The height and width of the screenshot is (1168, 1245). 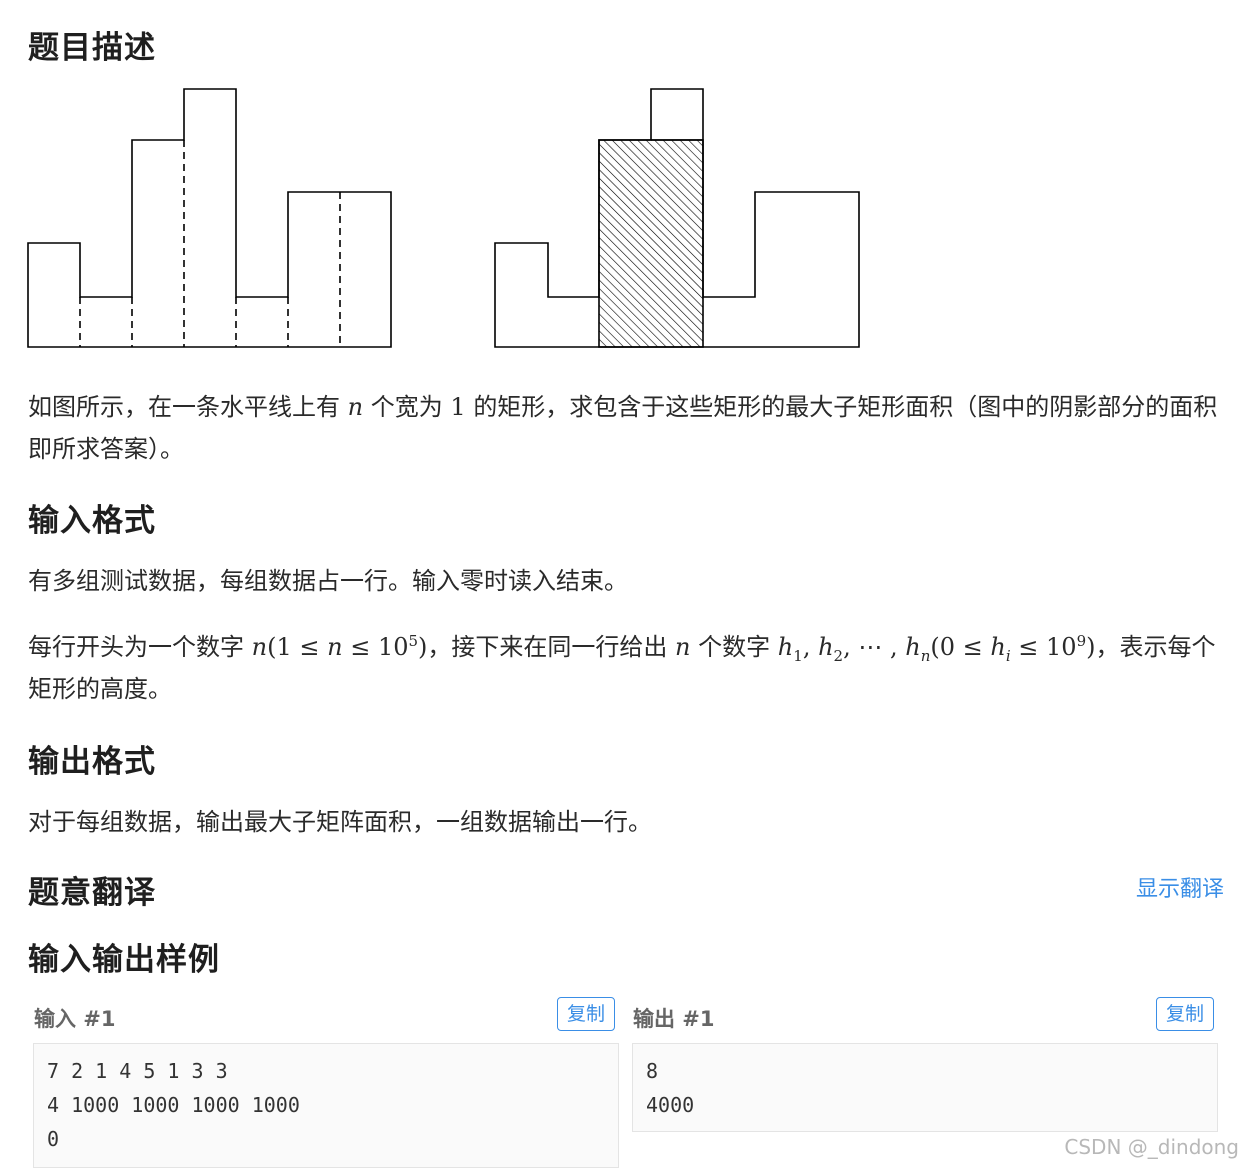 I want to click on output-text: 对于每组数据，输出最大子矩阵面积，一组数据输出一行。, so click(x=340, y=822).